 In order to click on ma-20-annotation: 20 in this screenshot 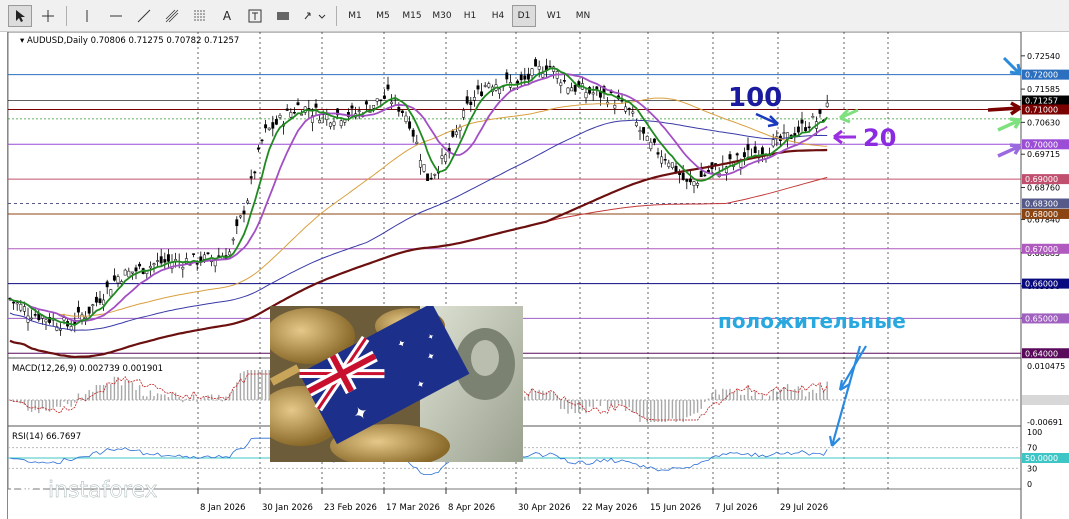, I will do `click(879, 138)`.